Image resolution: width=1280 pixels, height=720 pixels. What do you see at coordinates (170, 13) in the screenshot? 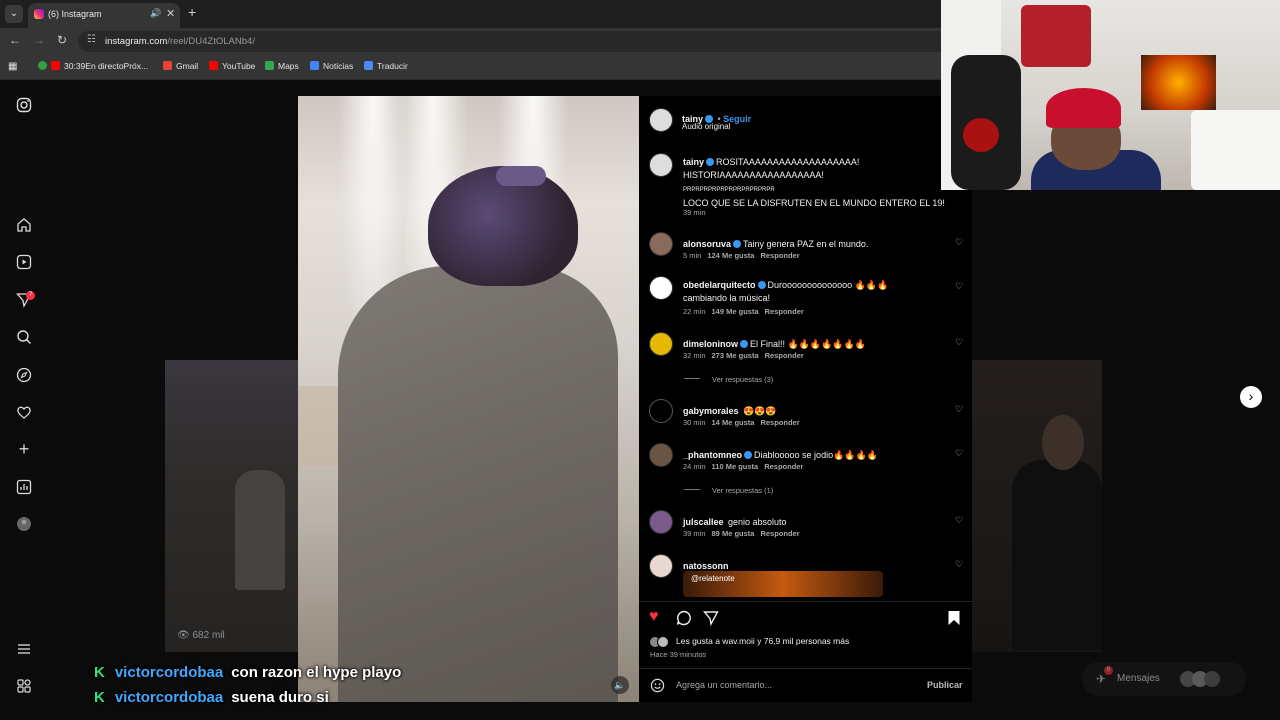
I see `tab-close-icon: ✕` at bounding box center [170, 13].